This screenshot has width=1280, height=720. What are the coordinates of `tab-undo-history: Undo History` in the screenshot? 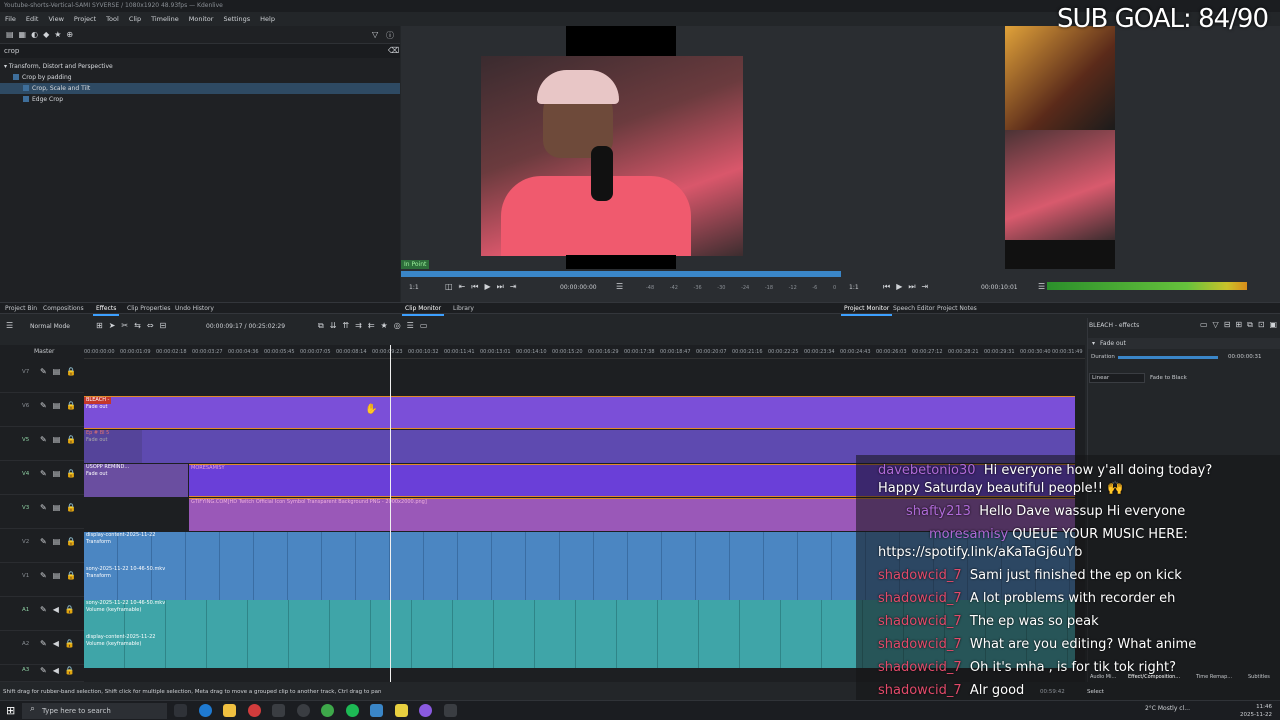 It's located at (194, 308).